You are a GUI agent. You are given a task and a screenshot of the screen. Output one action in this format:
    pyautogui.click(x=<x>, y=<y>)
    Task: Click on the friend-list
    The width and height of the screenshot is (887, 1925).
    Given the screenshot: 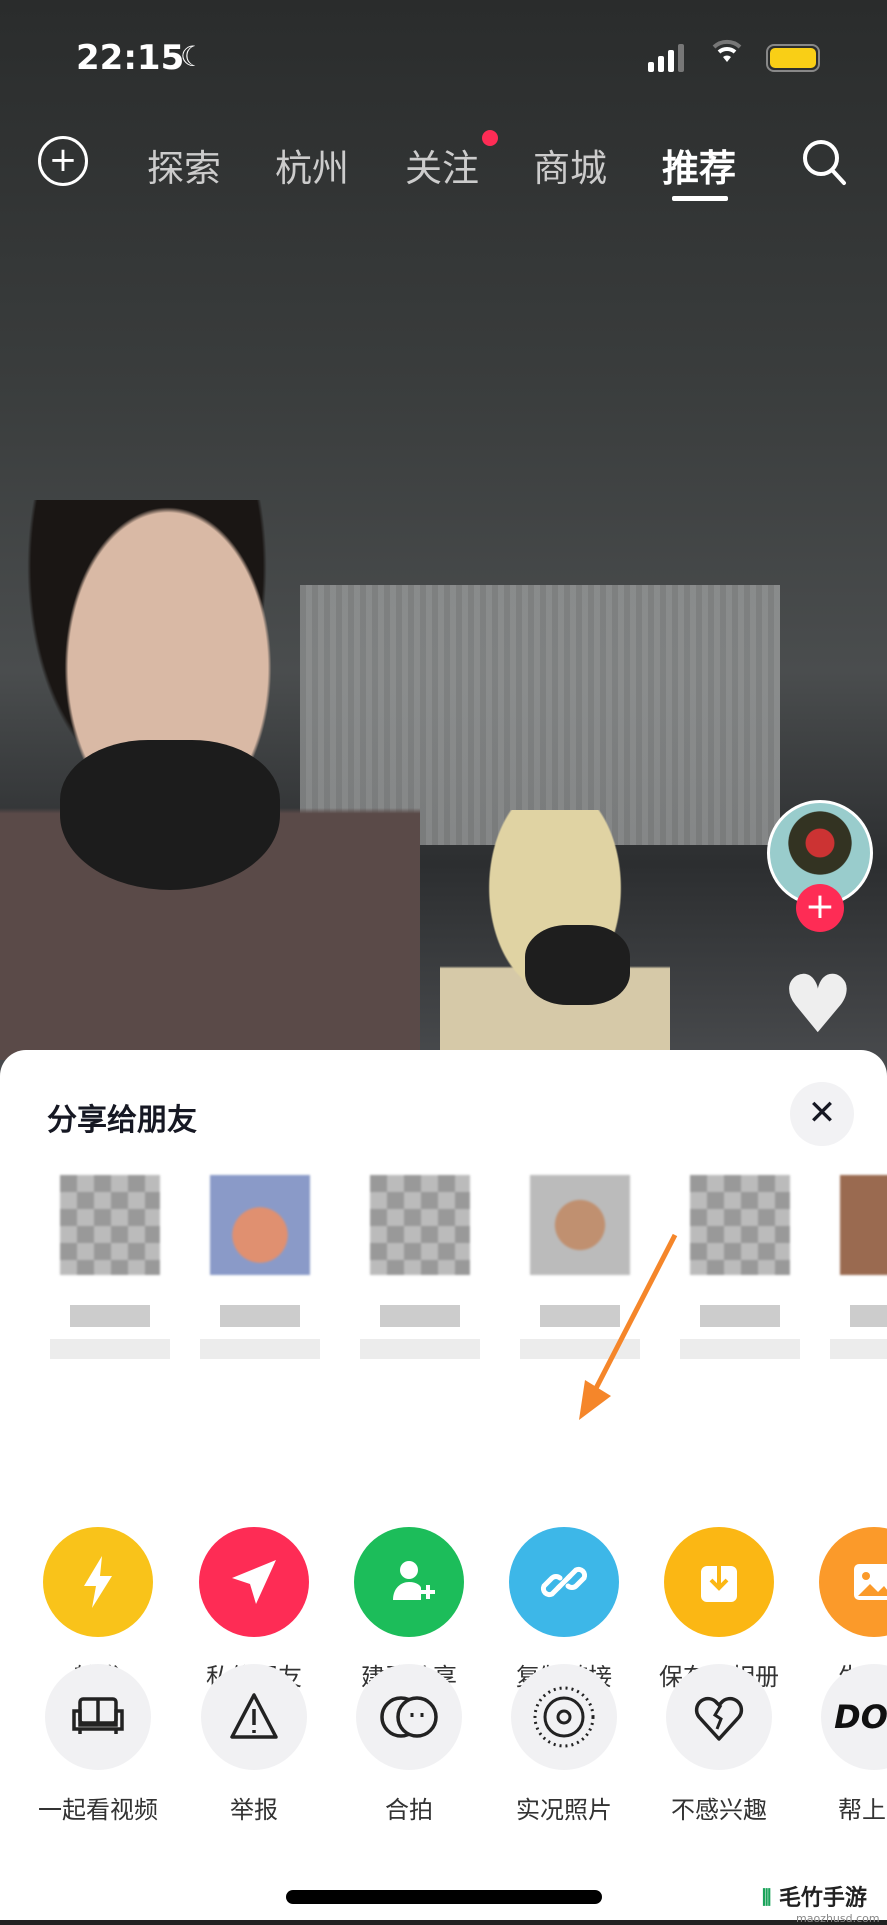 What is the action you would take?
    pyautogui.click(x=443, y=1305)
    